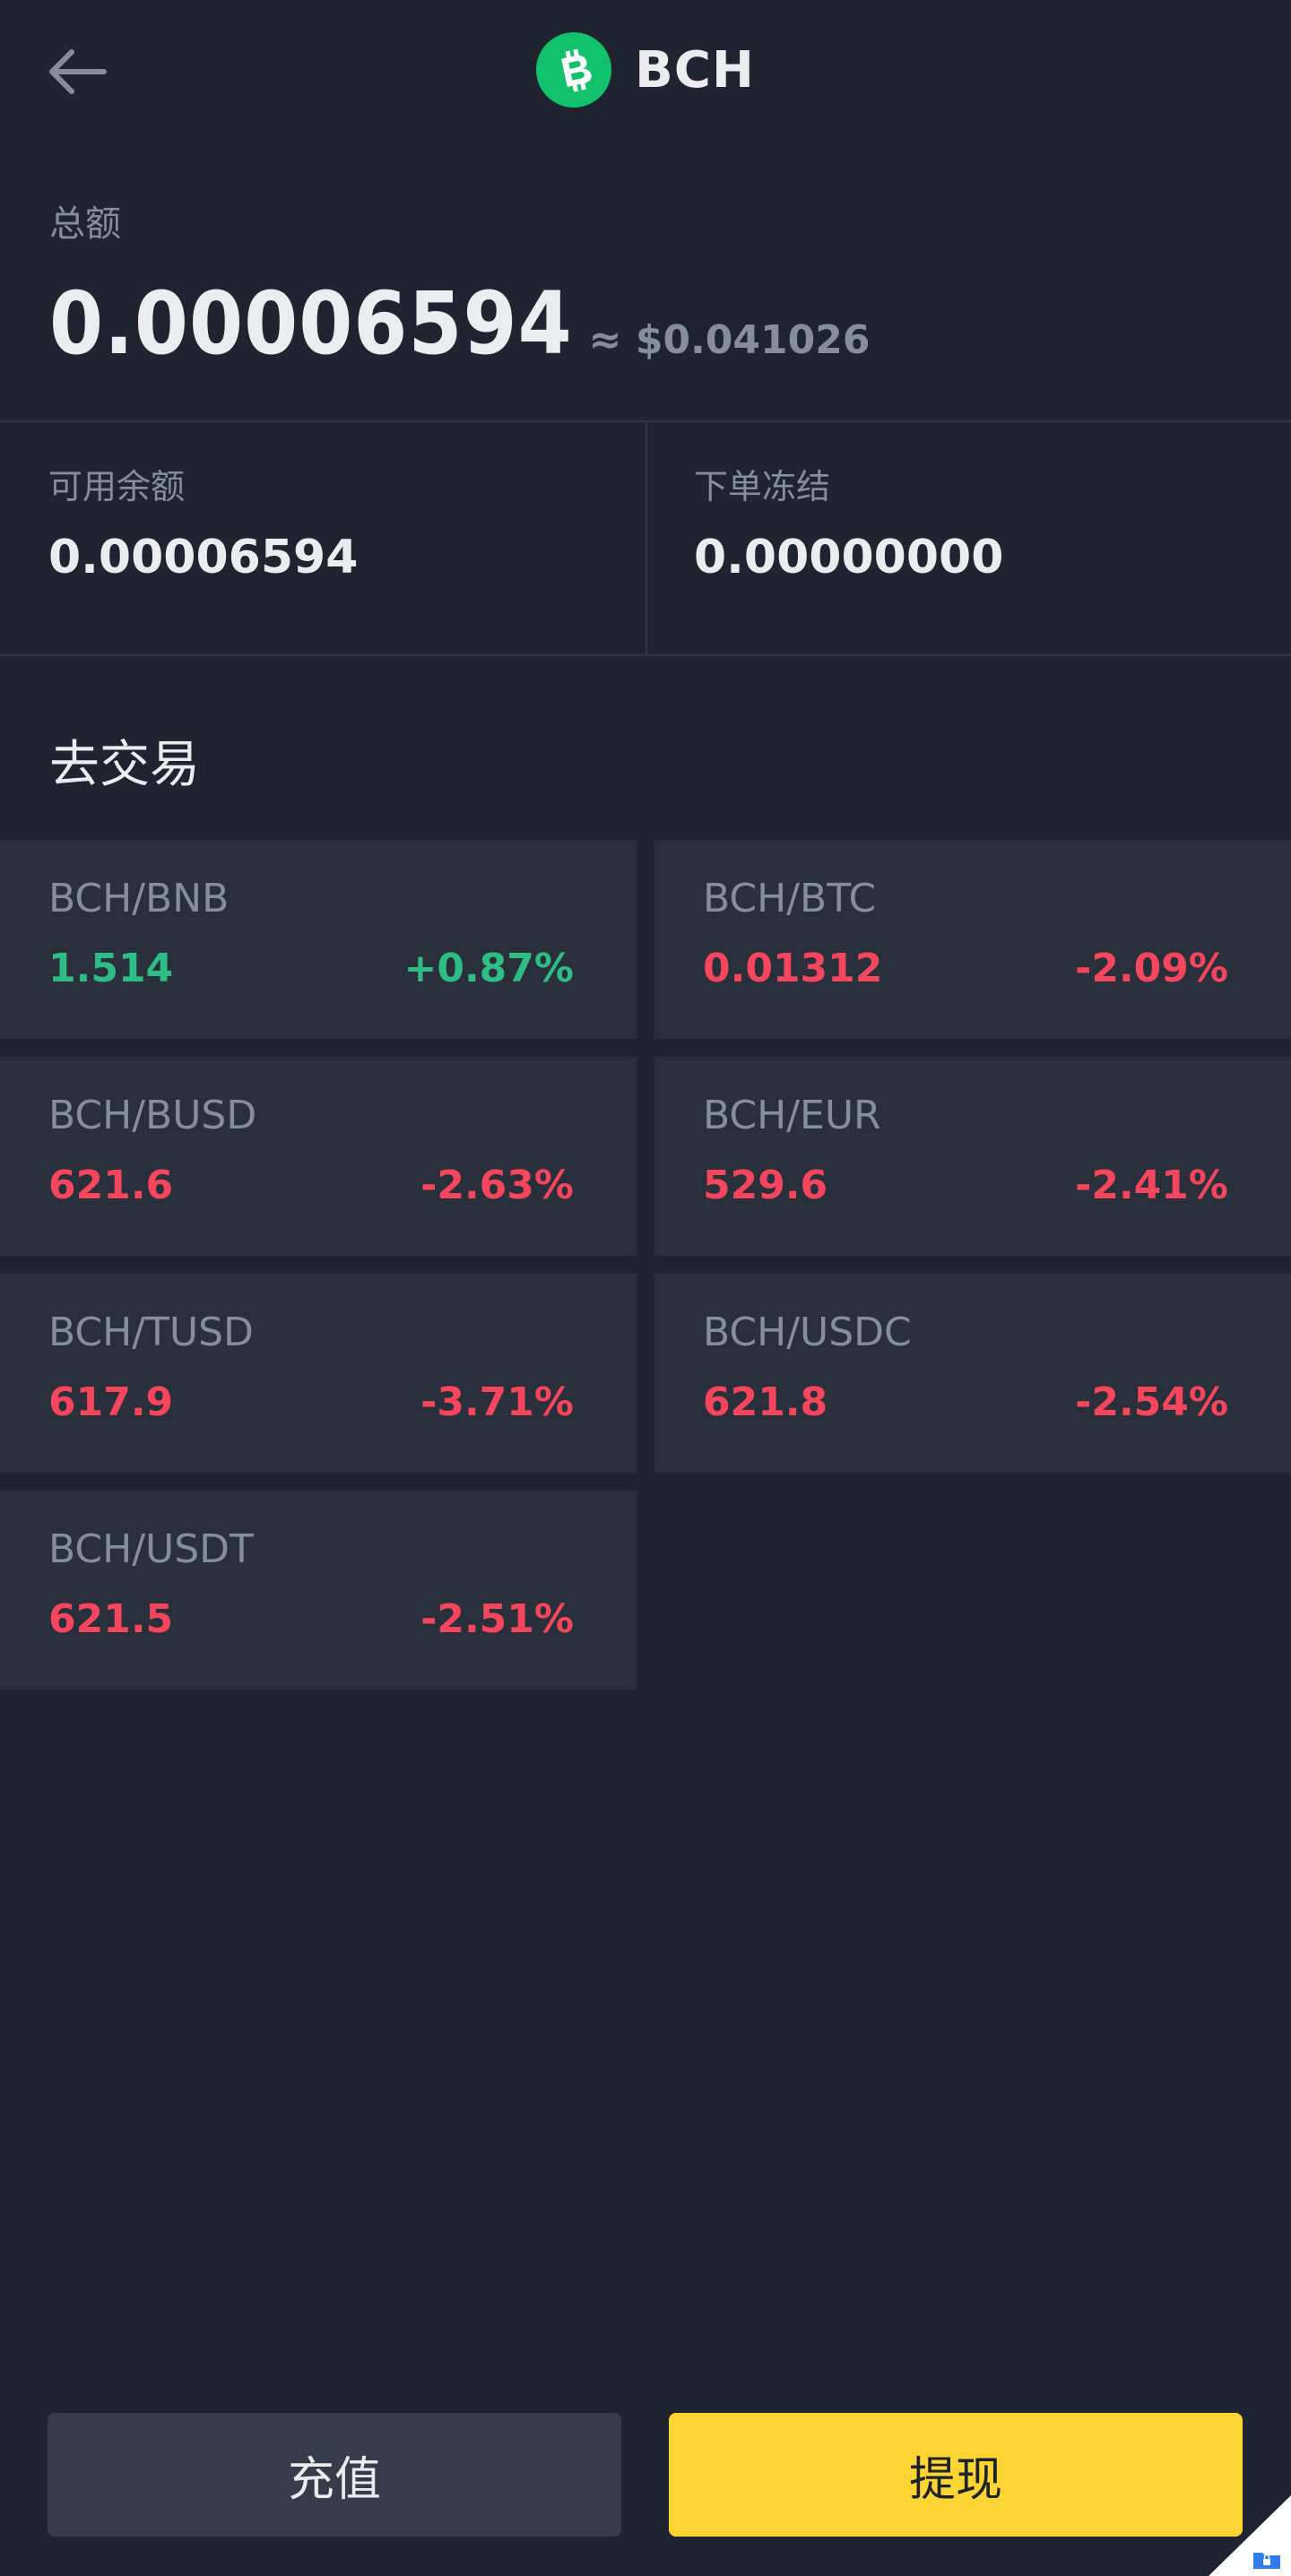  What do you see at coordinates (1152, 968) in the screenshot?
I see `pair-change: -2.09%` at bounding box center [1152, 968].